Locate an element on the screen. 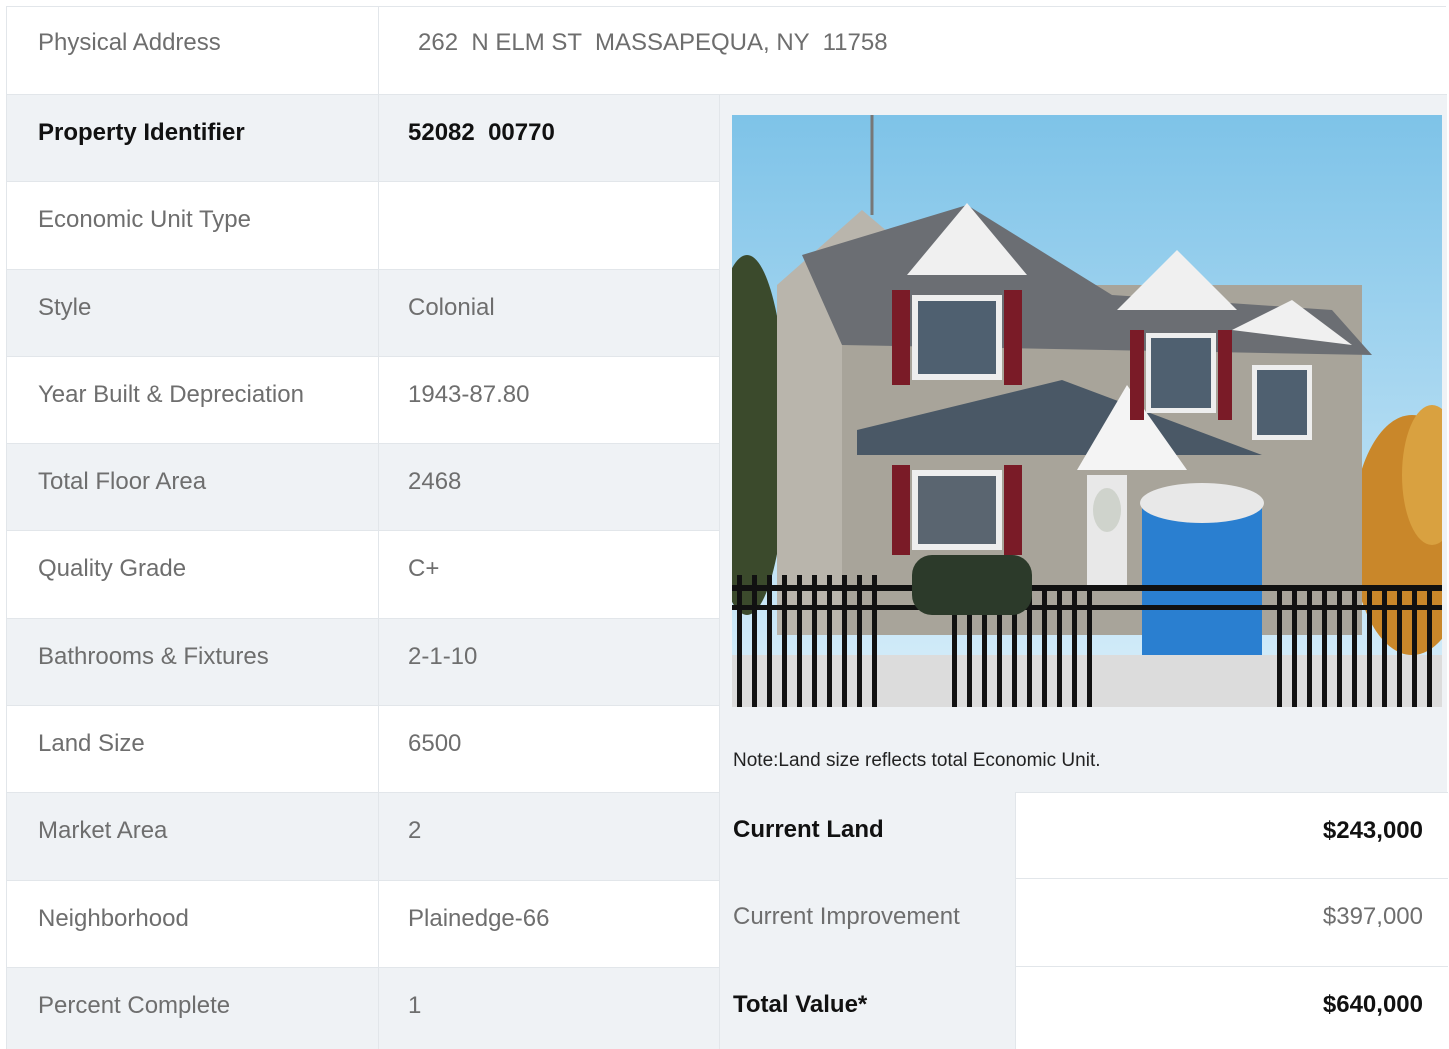 This screenshot has width=1449, height=1049. row-current-improvement: Current Improvement $397,000 is located at coordinates (1084, 923).